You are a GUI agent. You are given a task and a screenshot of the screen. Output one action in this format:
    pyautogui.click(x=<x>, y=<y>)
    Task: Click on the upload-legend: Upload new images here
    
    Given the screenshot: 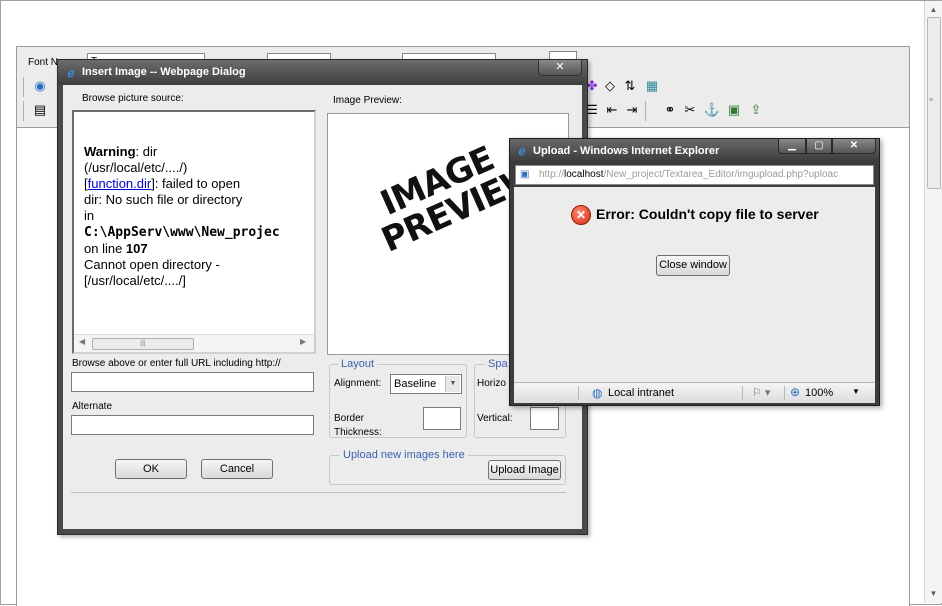 What is the action you would take?
    pyautogui.click(x=404, y=455)
    